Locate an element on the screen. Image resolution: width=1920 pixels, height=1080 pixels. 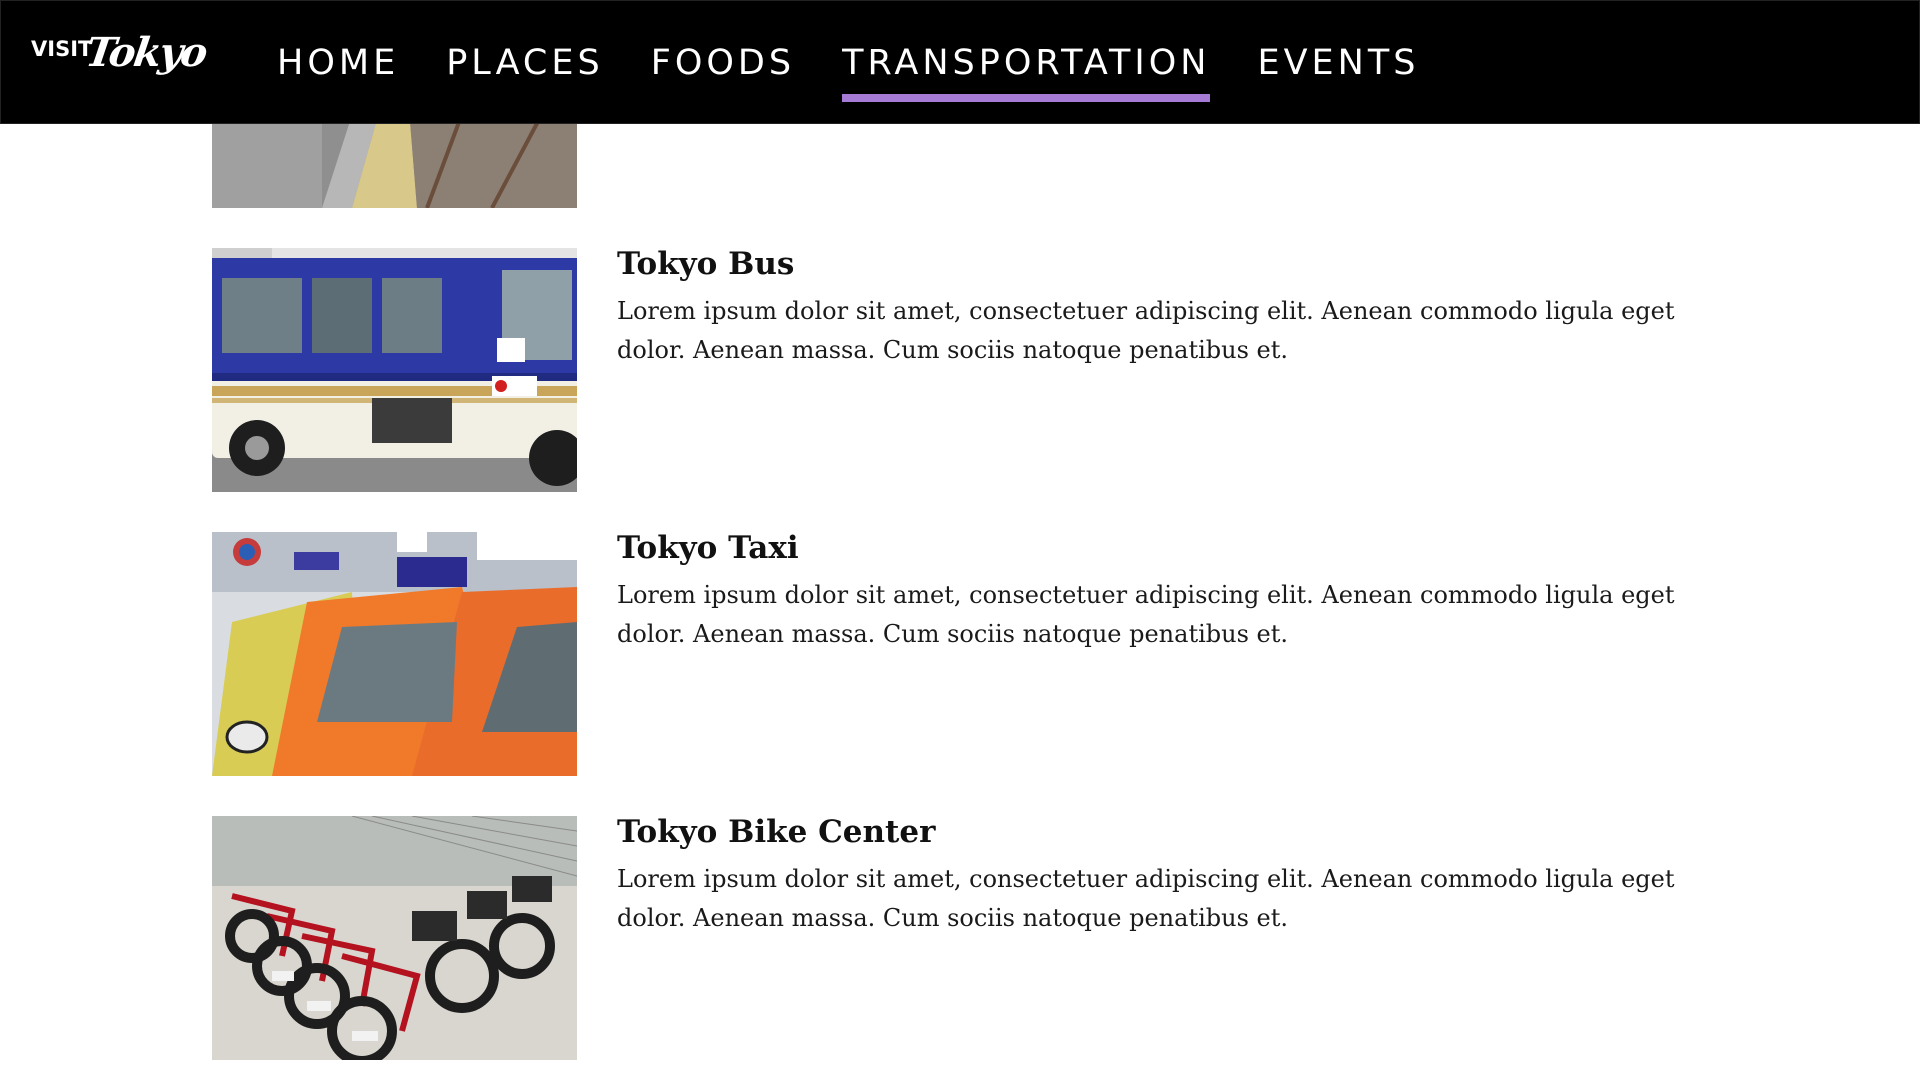
nav-item-transportation: TRANSPORTATION is located at coordinates (1026, 63).